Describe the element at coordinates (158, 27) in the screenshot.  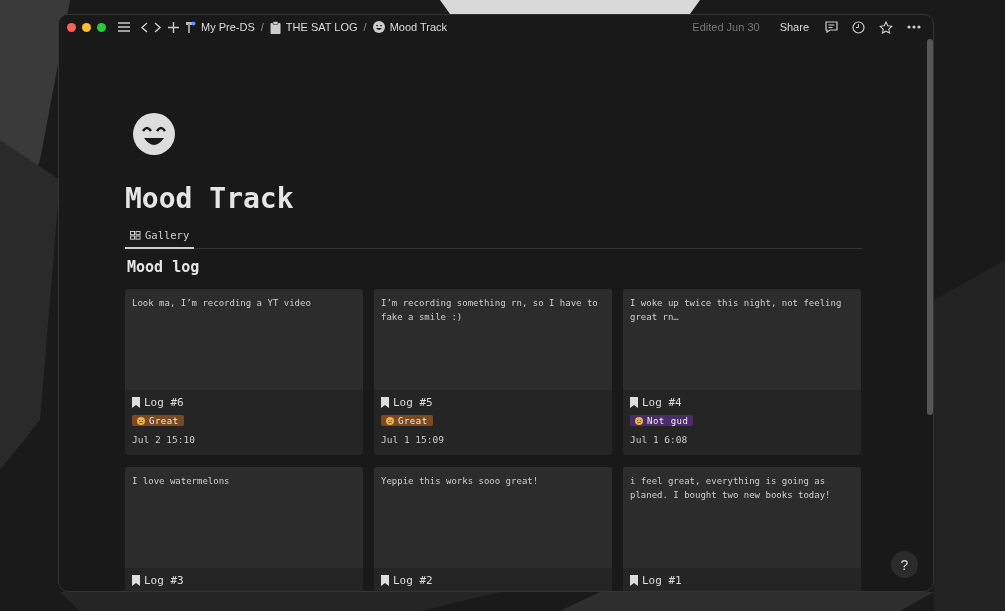
I see `forward-icon` at that location.